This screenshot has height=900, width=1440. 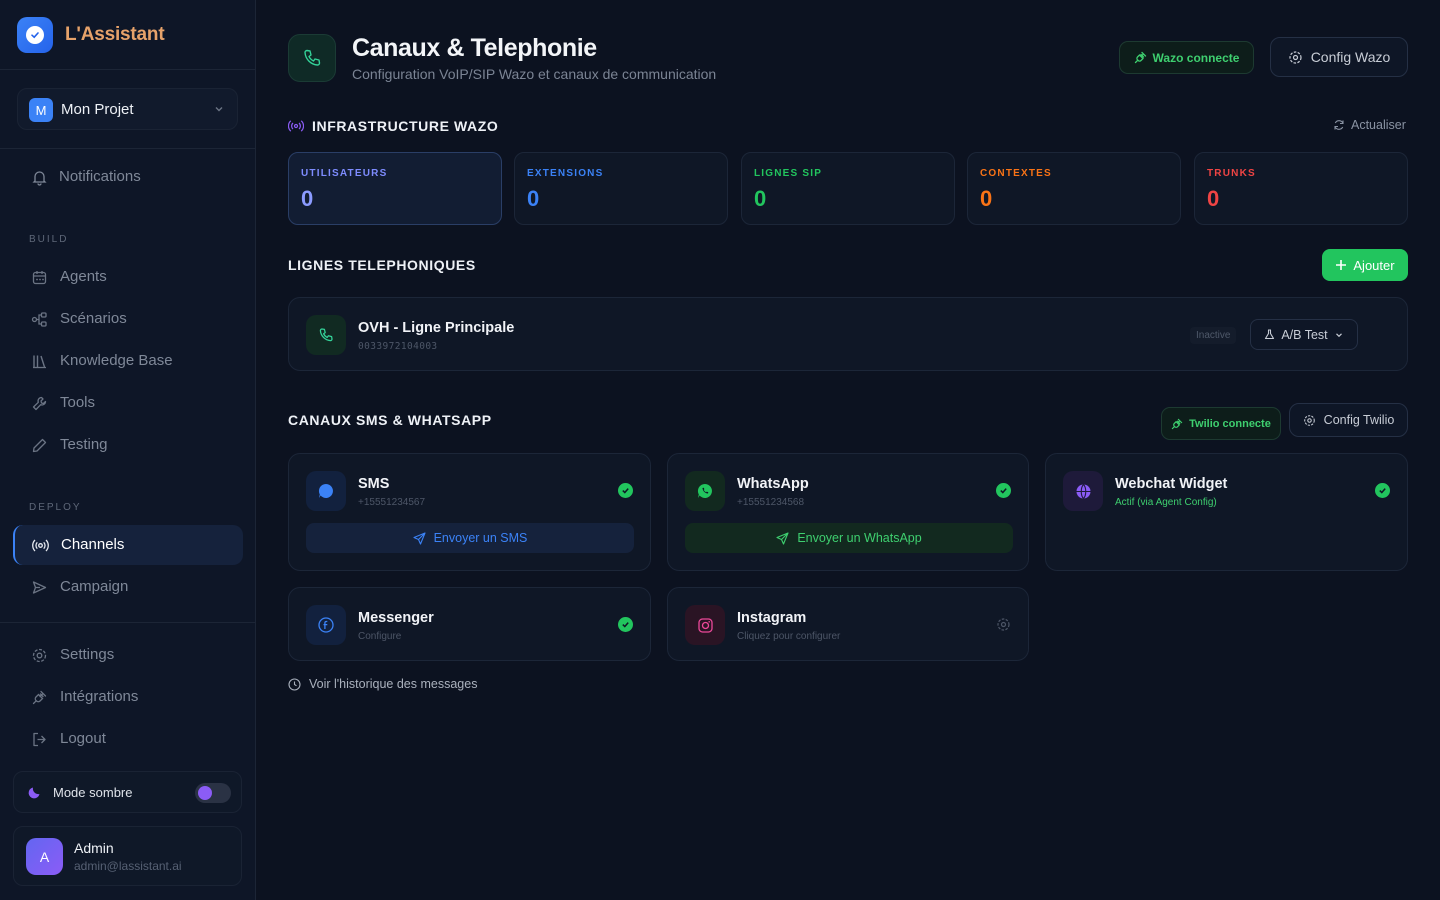 I want to click on divider, so click(x=127, y=622).